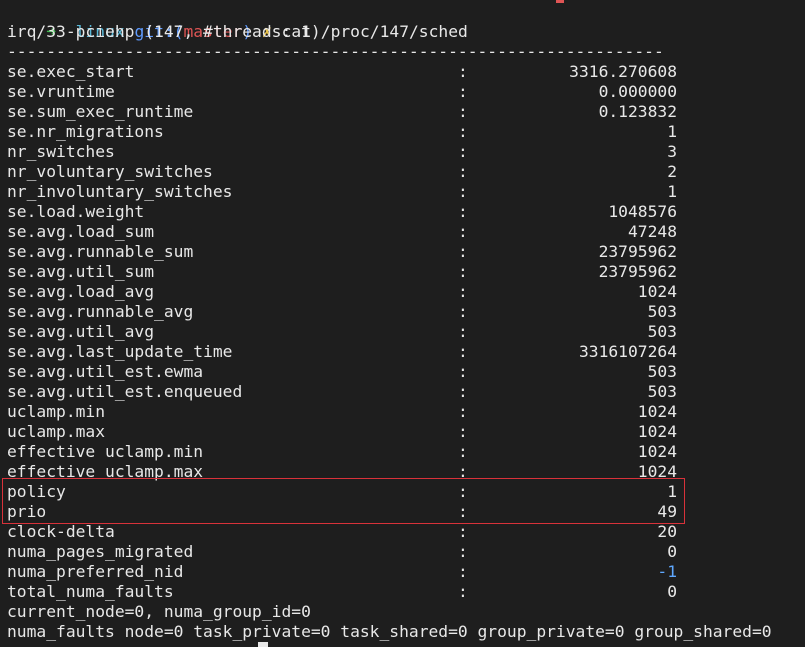  What do you see at coordinates (402, 232) in the screenshot?
I see `table-row: se.avg.load_sum: 47248` at bounding box center [402, 232].